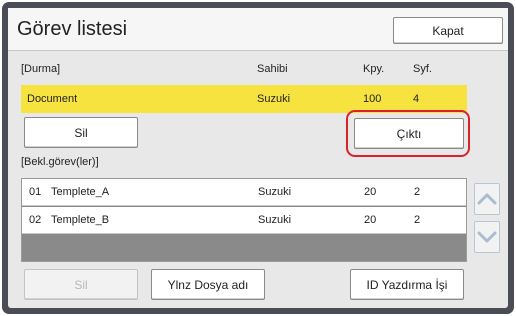 This screenshot has width=516, height=316. I want to click on active-job-owner: Suzuki, so click(274, 99).